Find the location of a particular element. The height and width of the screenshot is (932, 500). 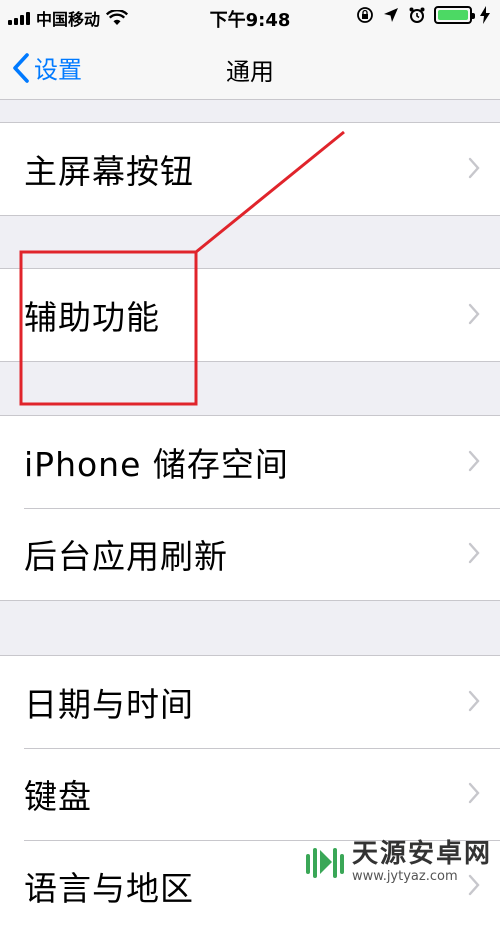

location-icon is located at coordinates (391, 15).